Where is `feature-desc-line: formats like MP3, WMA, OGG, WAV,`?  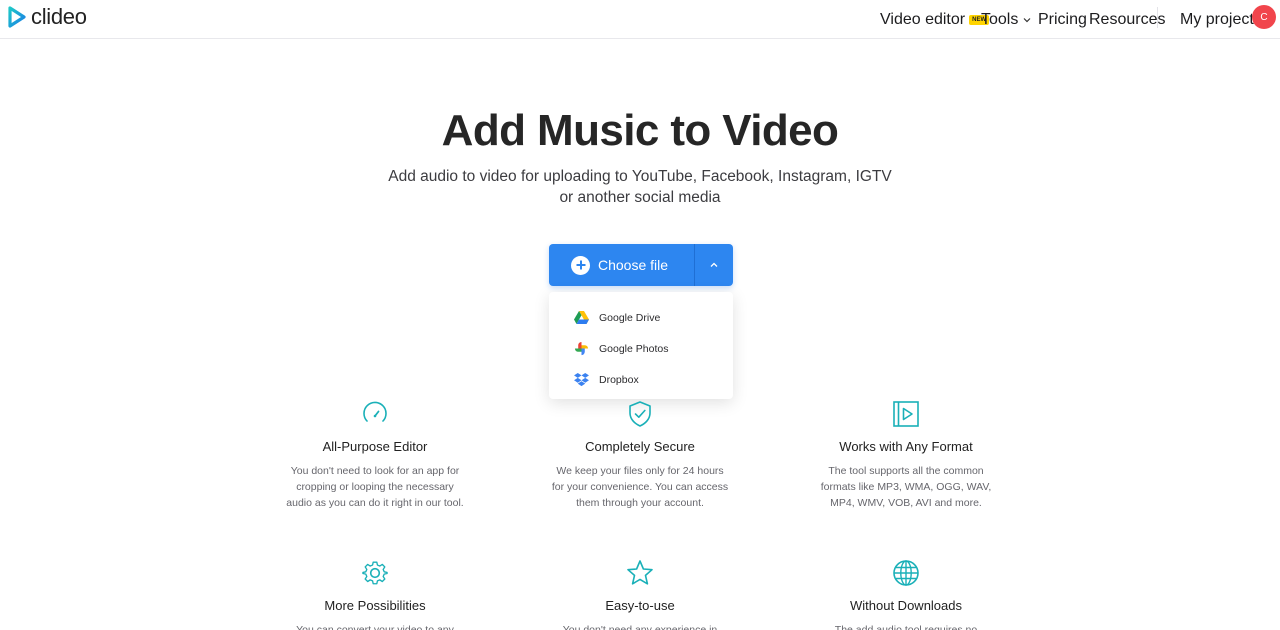 feature-desc-line: formats like MP3, WMA, OGG, WAV, is located at coordinates (906, 487).